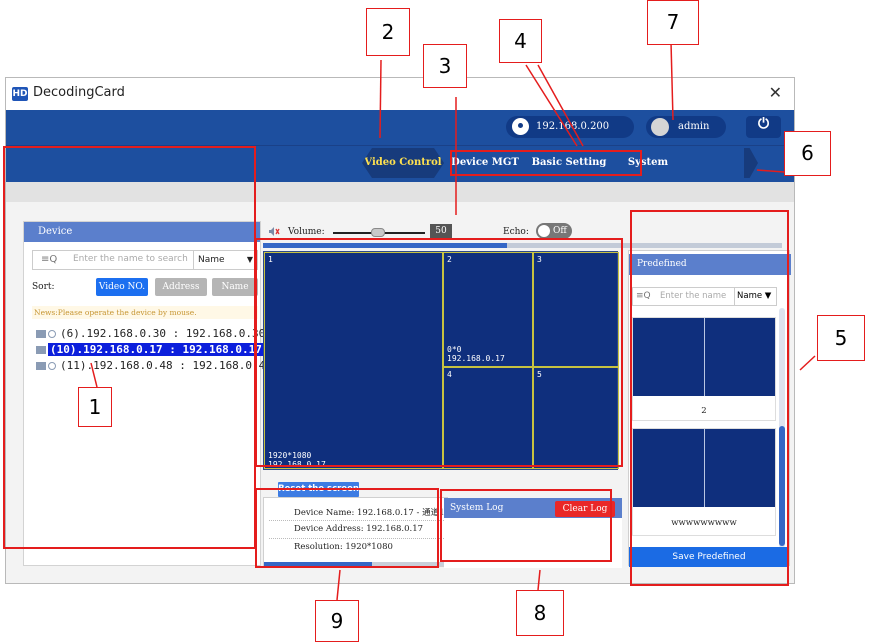 Image resolution: width=875 pixels, height=642 pixels. Describe the element at coordinates (660, 127) in the screenshot. I see `avatar` at that location.